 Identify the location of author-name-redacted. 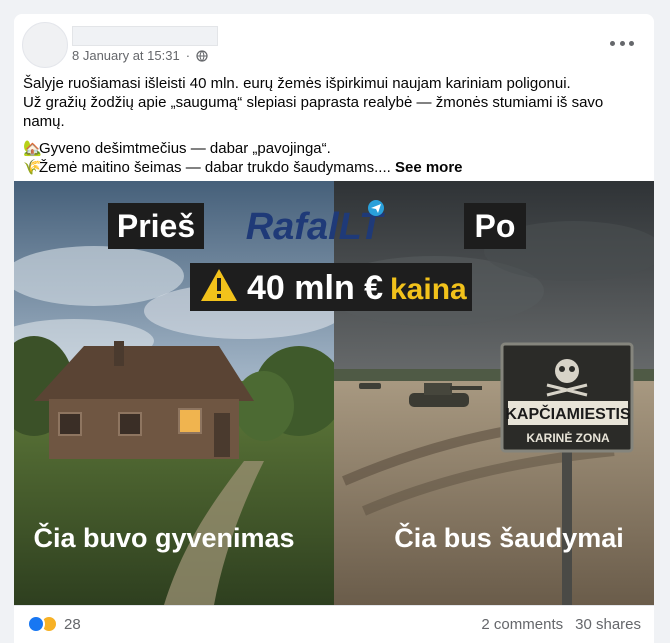
(145, 36).